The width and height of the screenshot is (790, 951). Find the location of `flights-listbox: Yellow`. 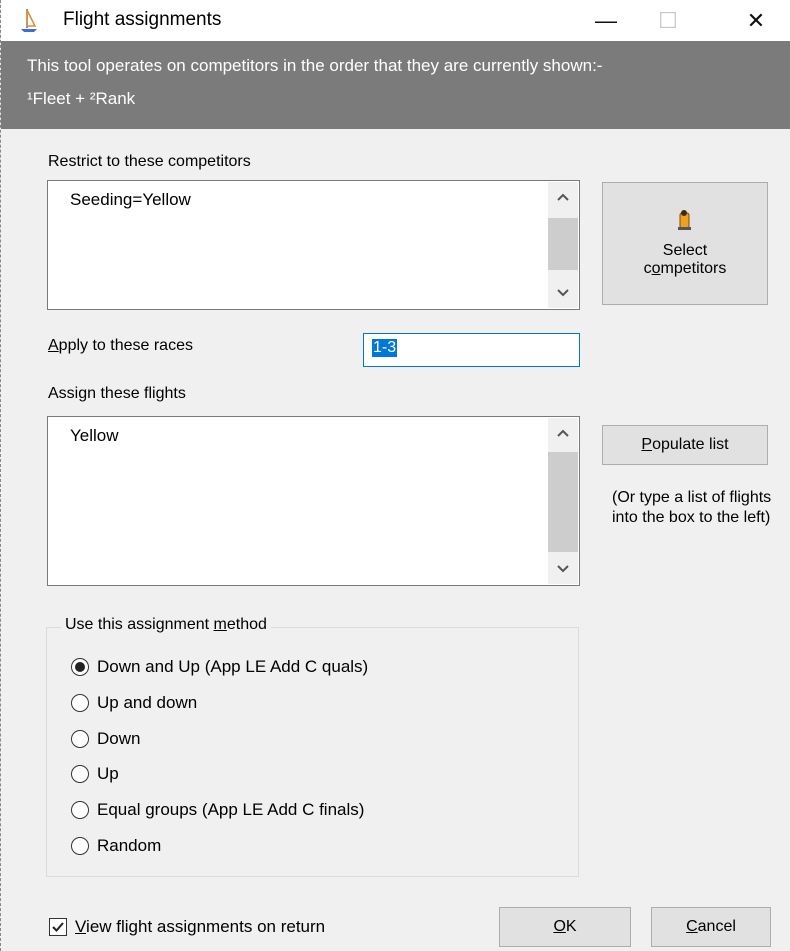

flights-listbox: Yellow is located at coordinates (313, 501).